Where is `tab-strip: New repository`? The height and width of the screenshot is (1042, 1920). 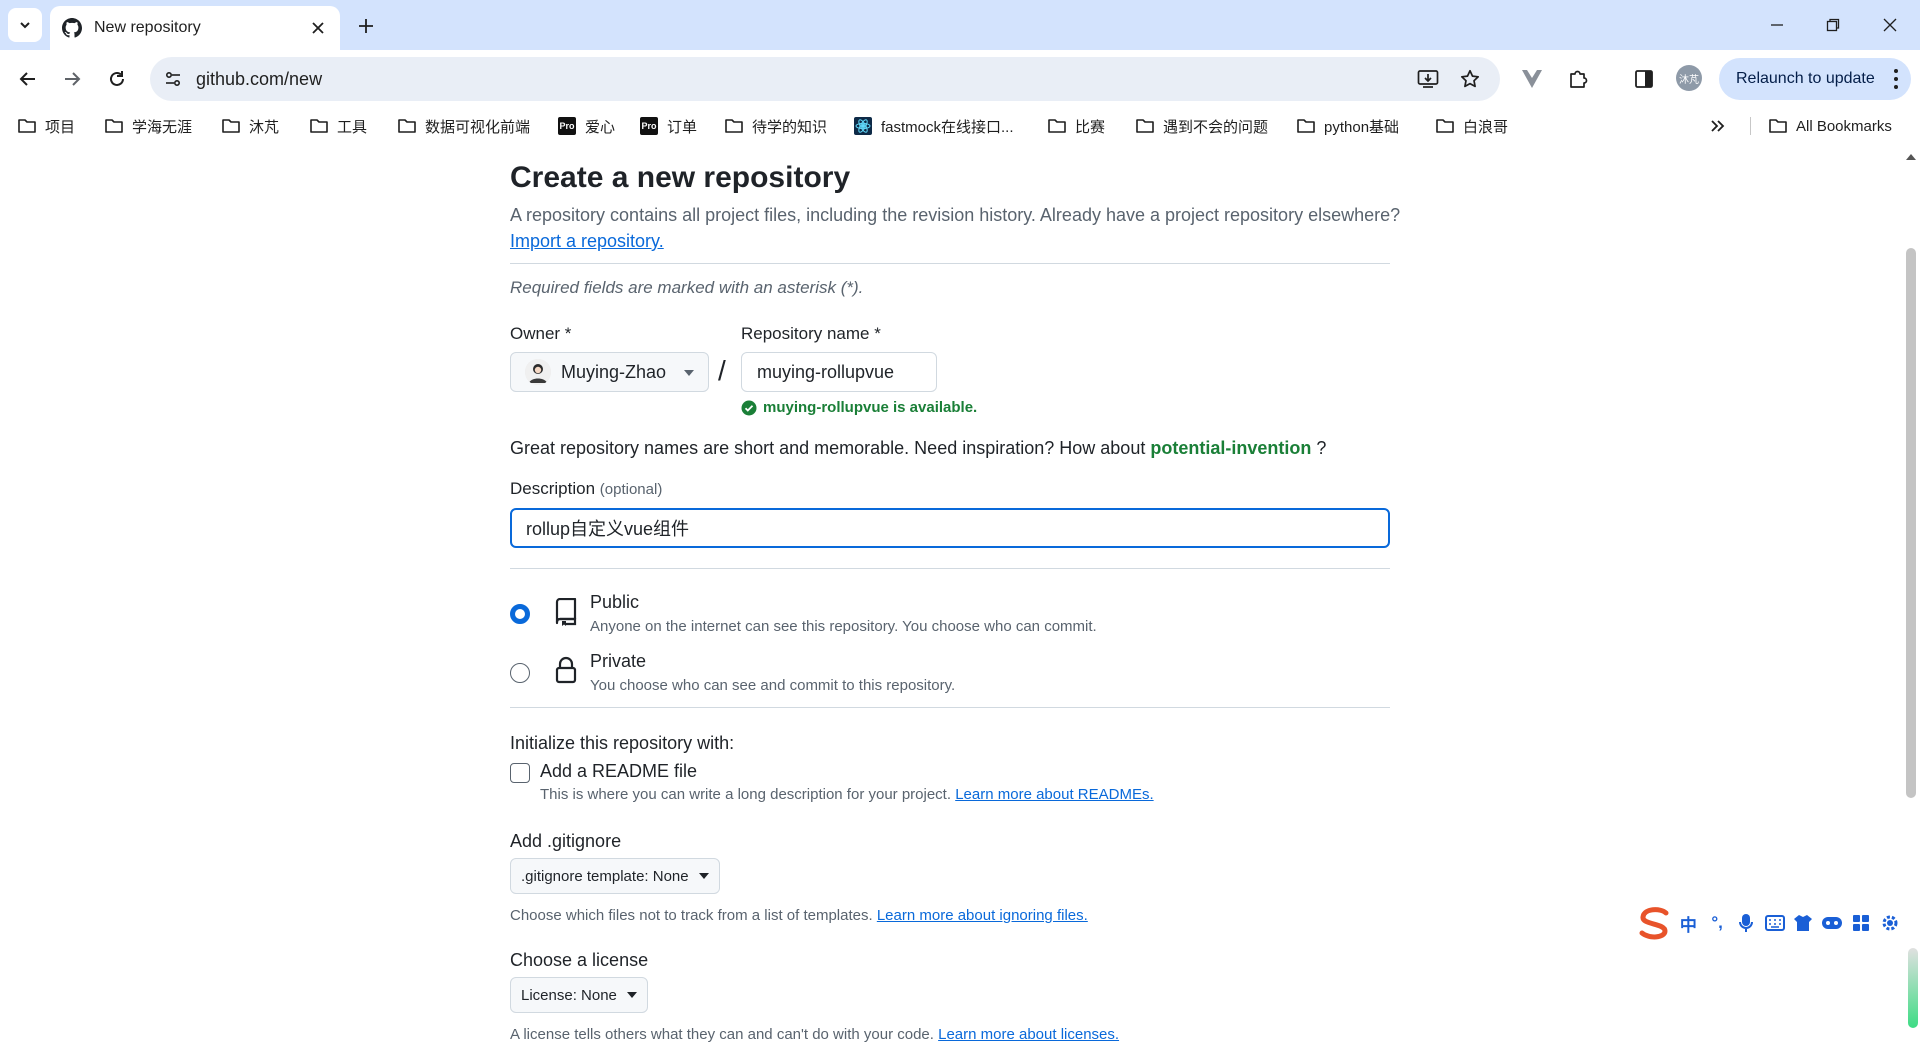 tab-strip: New repository is located at coordinates (960, 25).